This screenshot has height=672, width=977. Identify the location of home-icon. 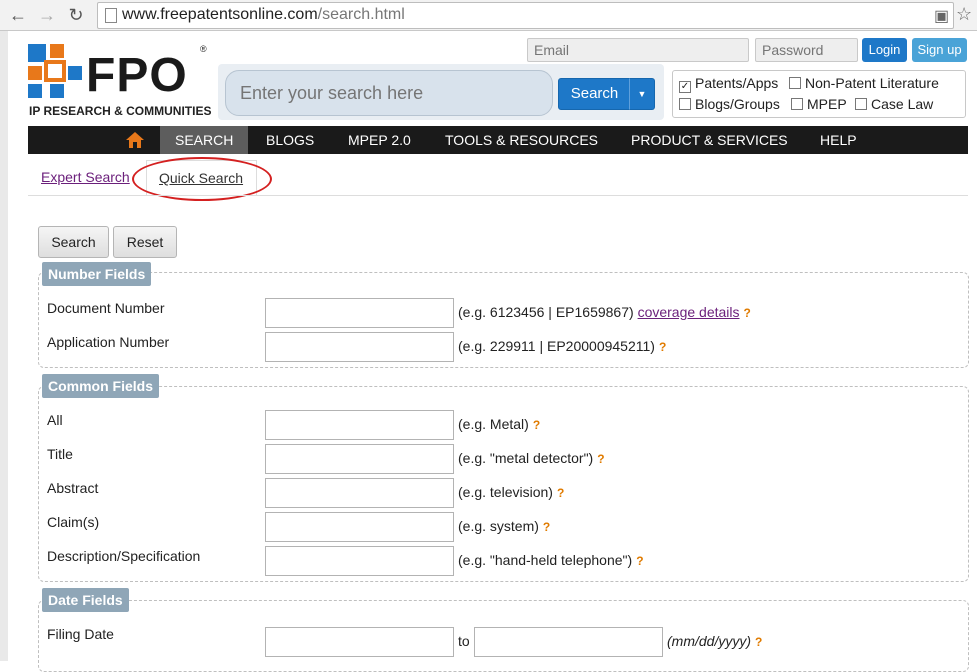
(135, 140).